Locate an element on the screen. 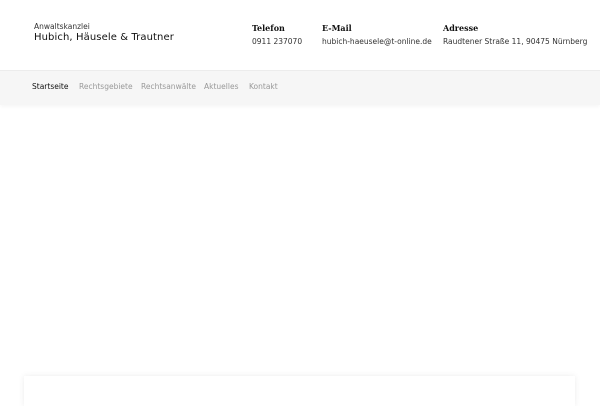 The image size is (600, 406). nav-item-aktuelles: Aktuelles is located at coordinates (221, 87).